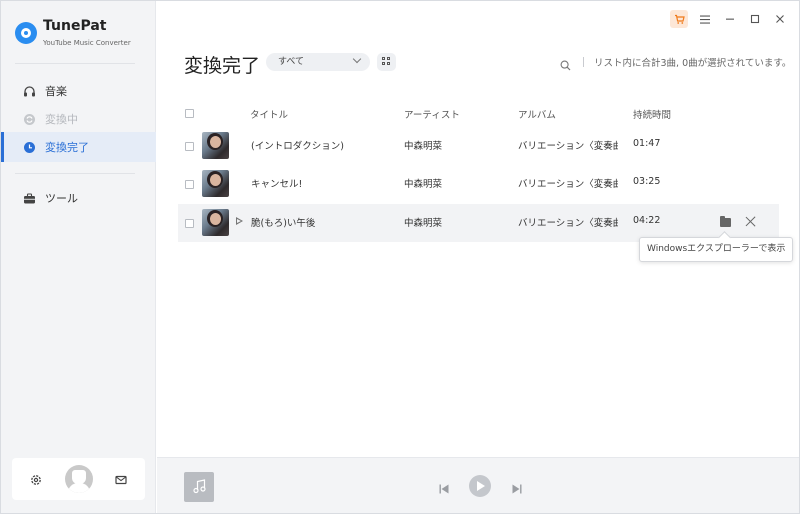 This screenshot has width=800, height=514. Describe the element at coordinates (583, 62) in the screenshot. I see `header-separator` at that location.